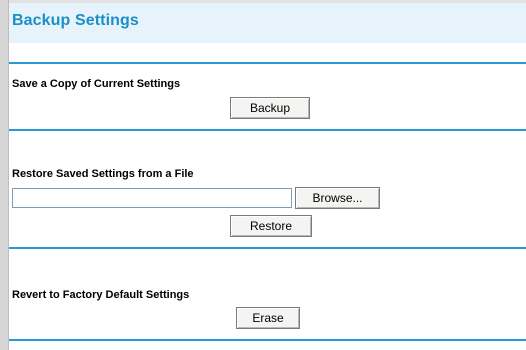 Image resolution: width=526 pixels, height=350 pixels. What do you see at coordinates (268, 318) in the screenshot?
I see `erase-button: Erase` at bounding box center [268, 318].